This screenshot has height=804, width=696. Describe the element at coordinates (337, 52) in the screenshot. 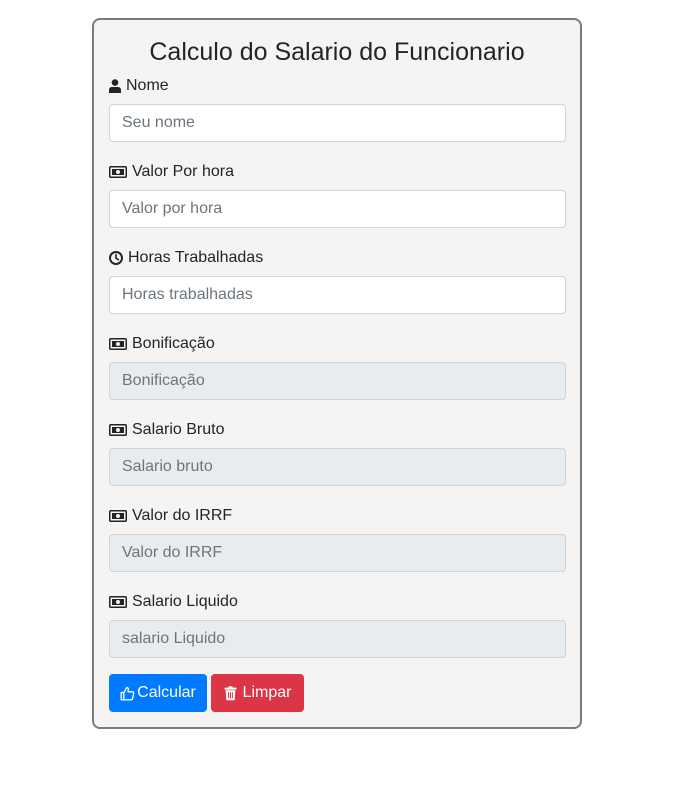

I see `form-title: Calculo do Salario do Funcionario` at that location.